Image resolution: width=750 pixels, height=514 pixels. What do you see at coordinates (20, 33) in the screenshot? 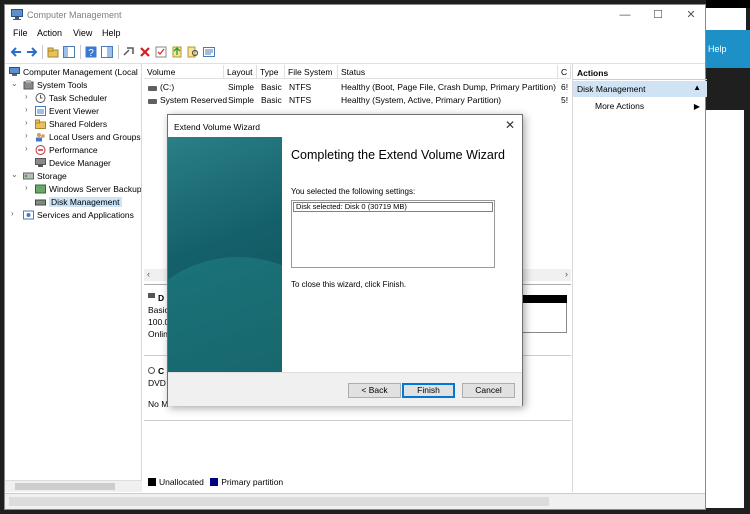
I see `menu-file: File` at bounding box center [20, 33].